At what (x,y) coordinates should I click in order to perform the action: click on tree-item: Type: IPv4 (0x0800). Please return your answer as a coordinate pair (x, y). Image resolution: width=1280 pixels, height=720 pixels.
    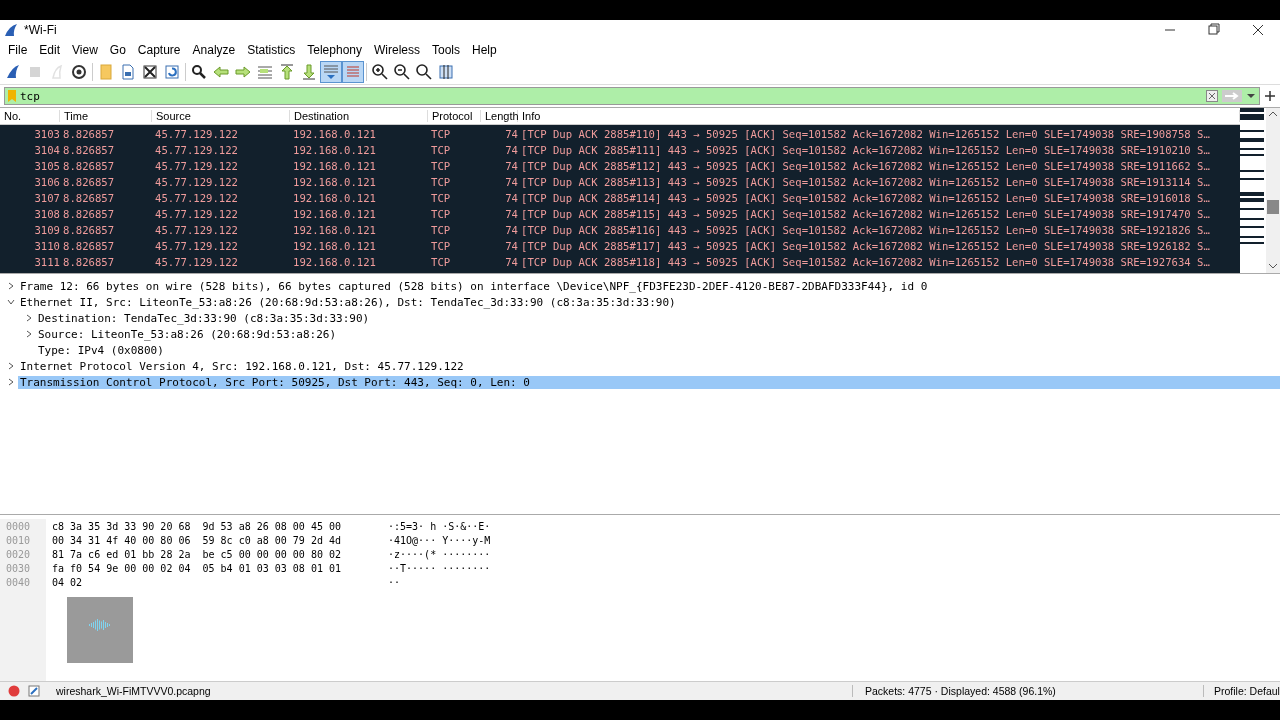
    Looking at the image, I should click on (101, 350).